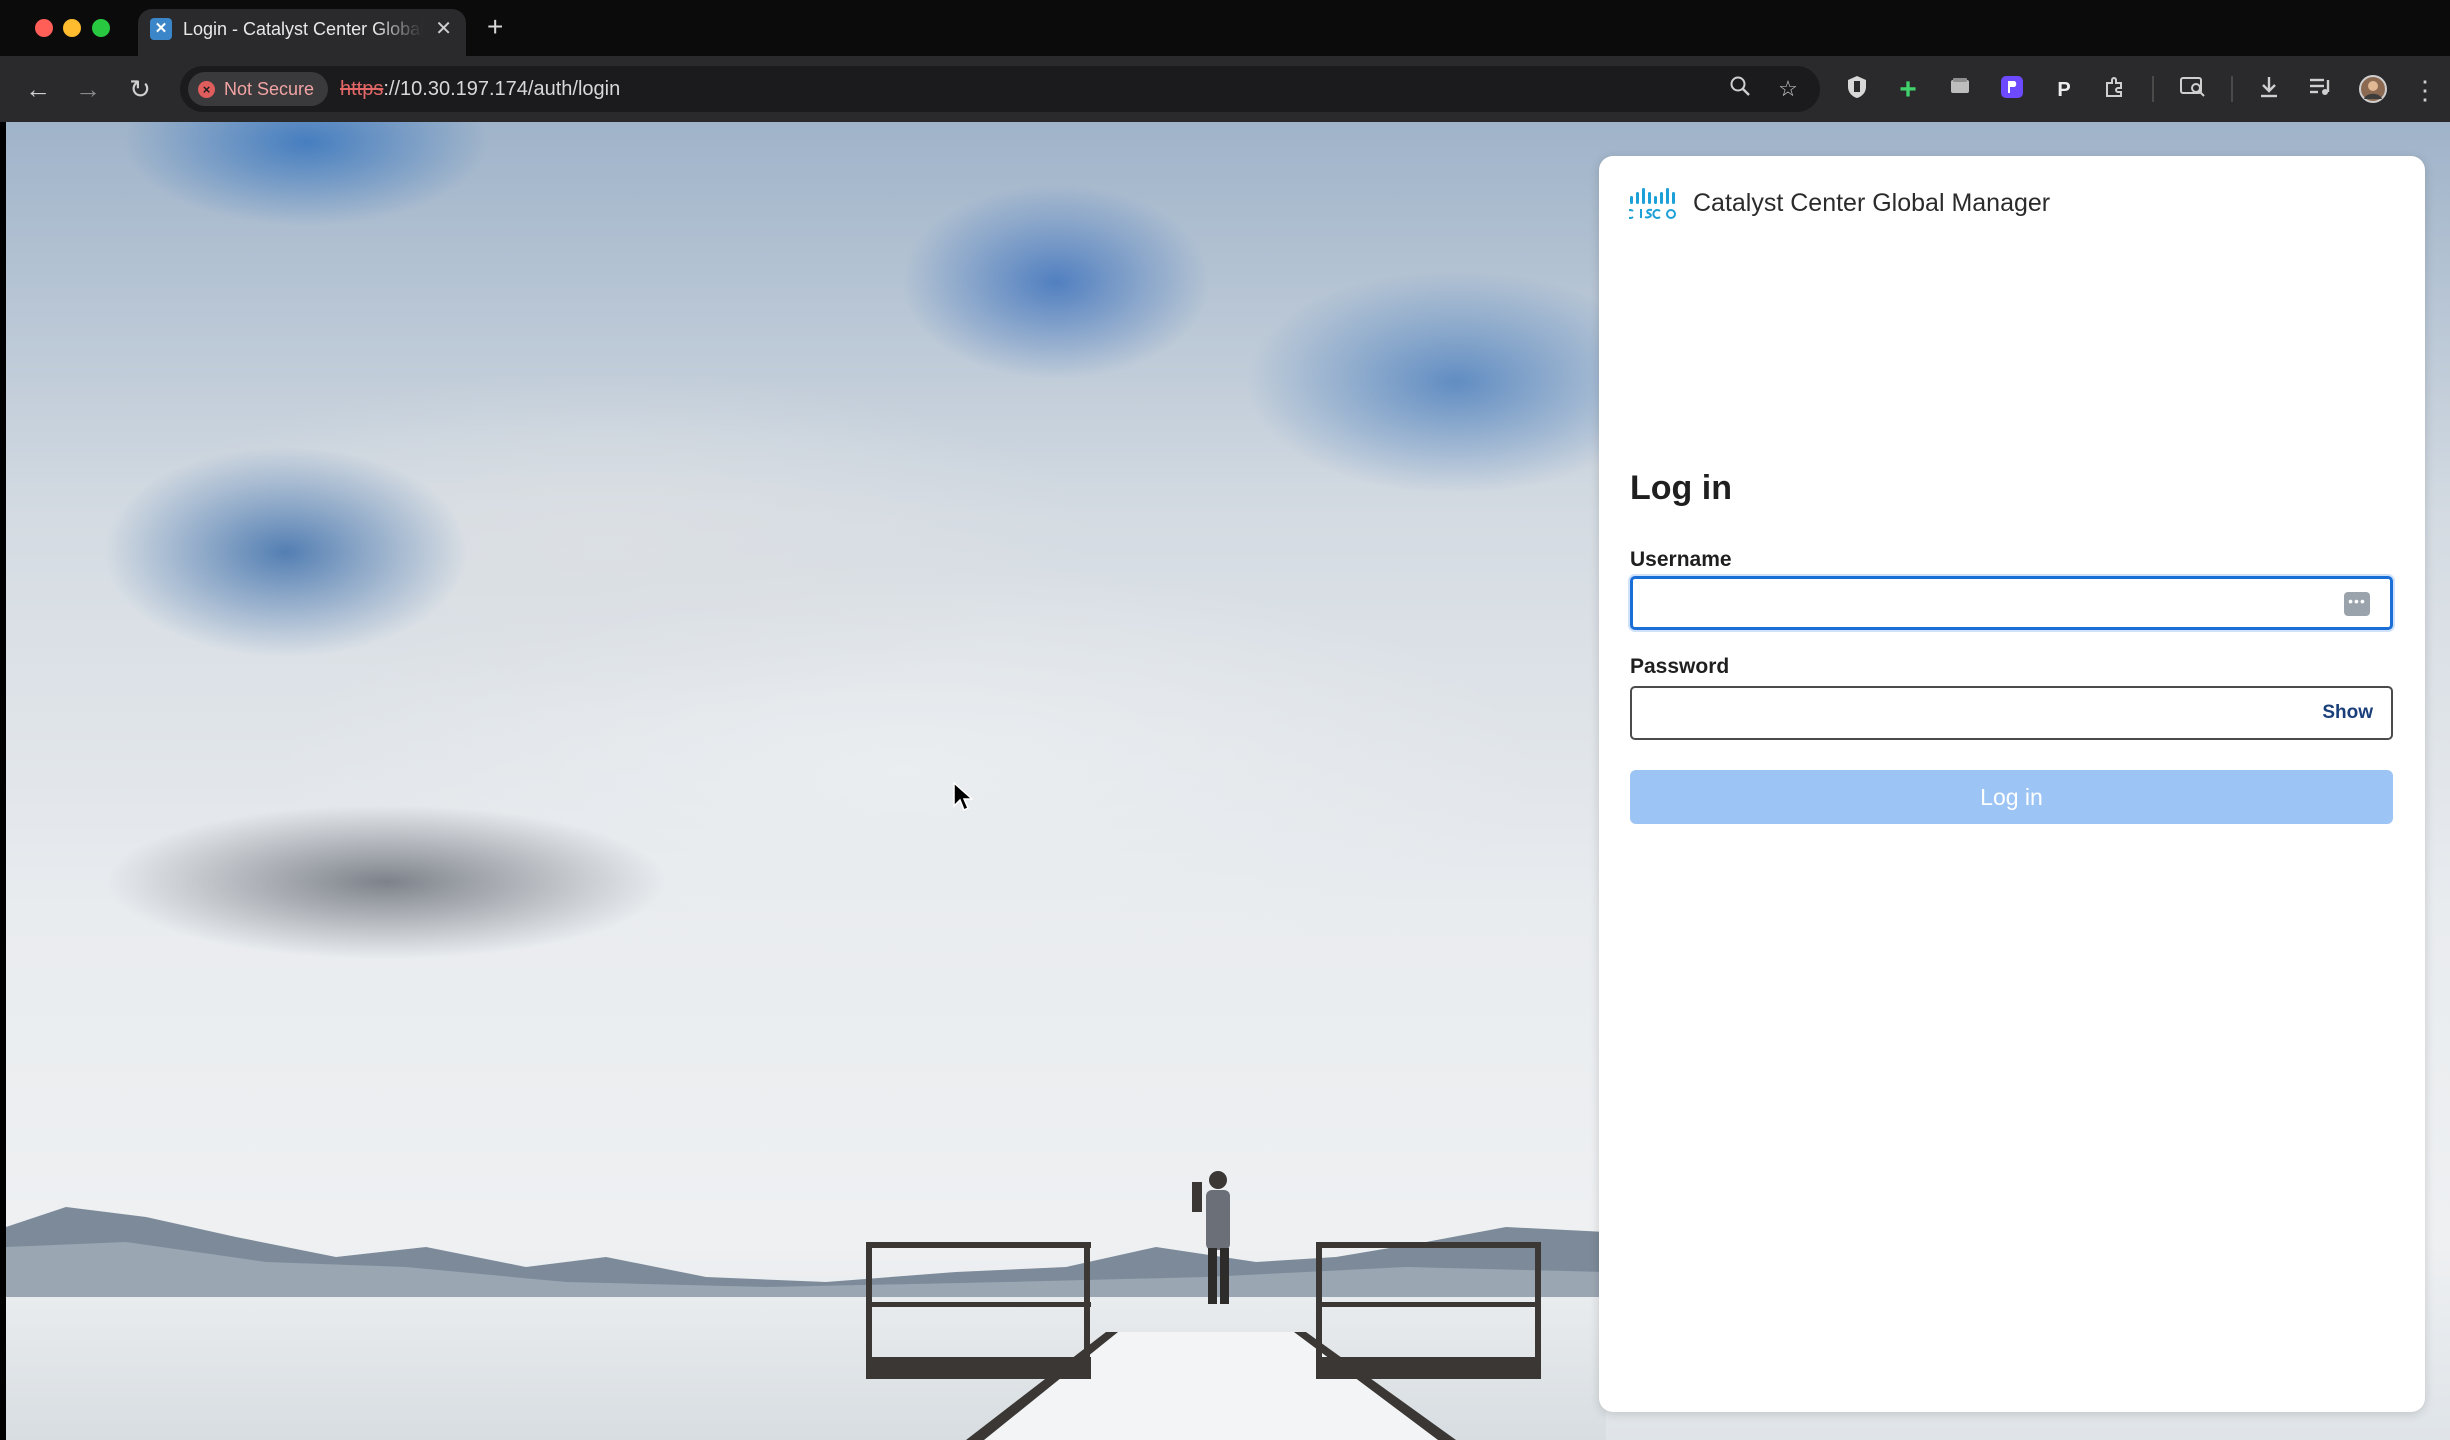 This screenshot has height=1440, width=2450. I want to click on username-field: •••, so click(2011, 603).